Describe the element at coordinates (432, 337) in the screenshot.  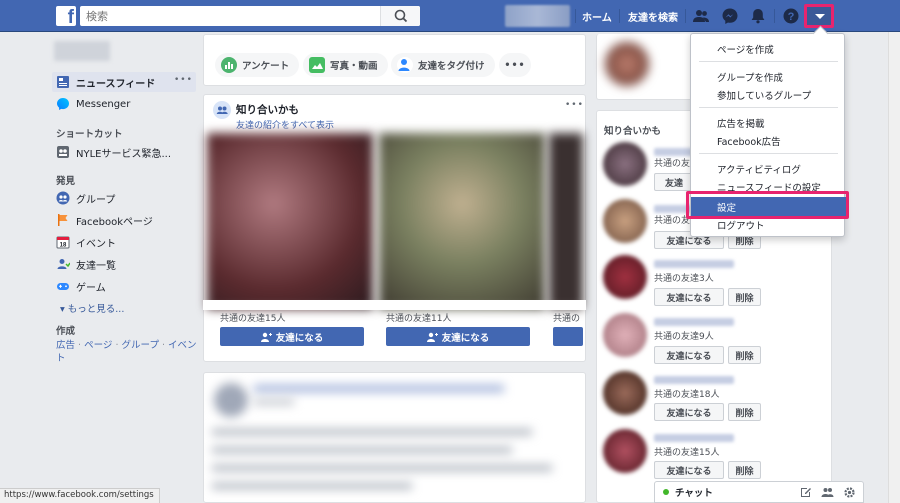
I see `add-friend-icon` at that location.